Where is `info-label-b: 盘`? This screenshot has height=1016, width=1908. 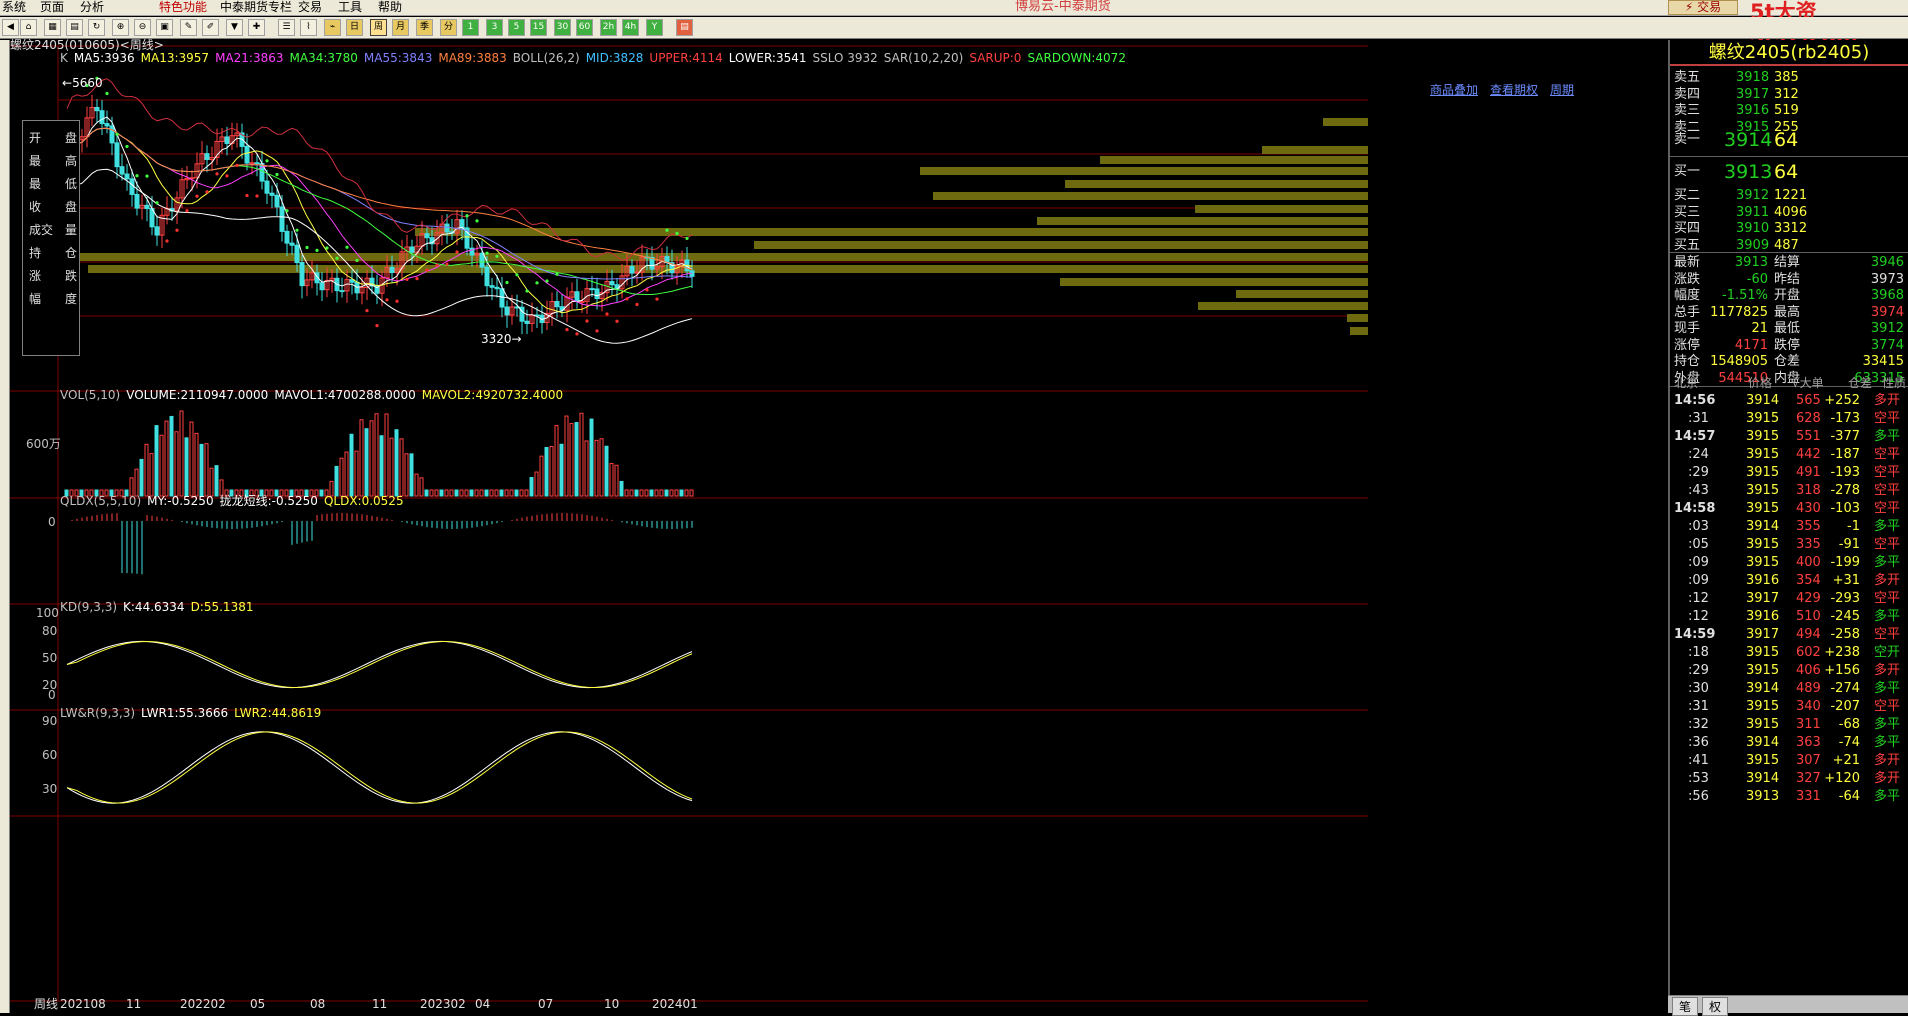 info-label-b: 盘 is located at coordinates (70, 138).